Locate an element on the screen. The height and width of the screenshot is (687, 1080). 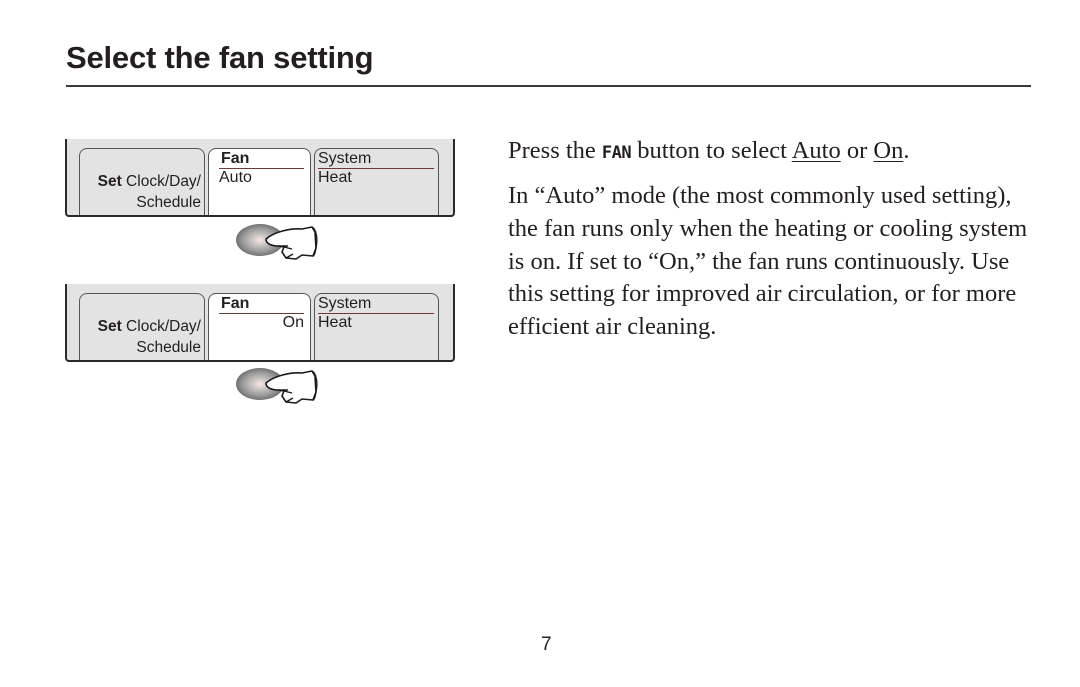
fan-button: Fan Auto is located at coordinates (259, 181).